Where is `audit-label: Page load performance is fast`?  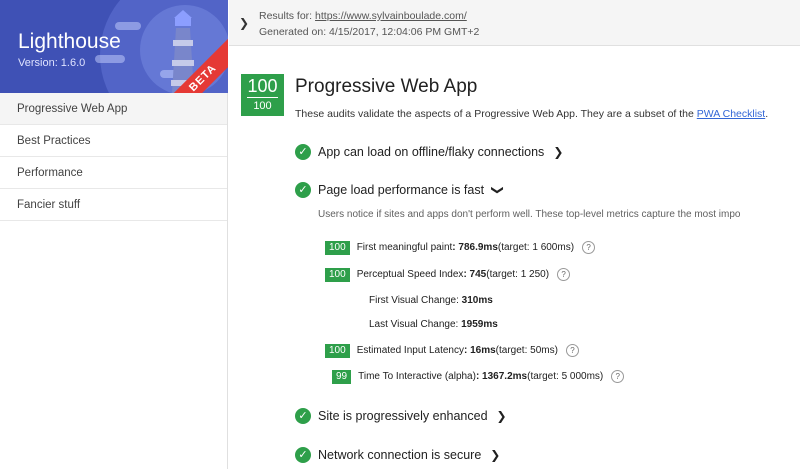
audit-label: Page load performance is fast is located at coordinates (401, 190).